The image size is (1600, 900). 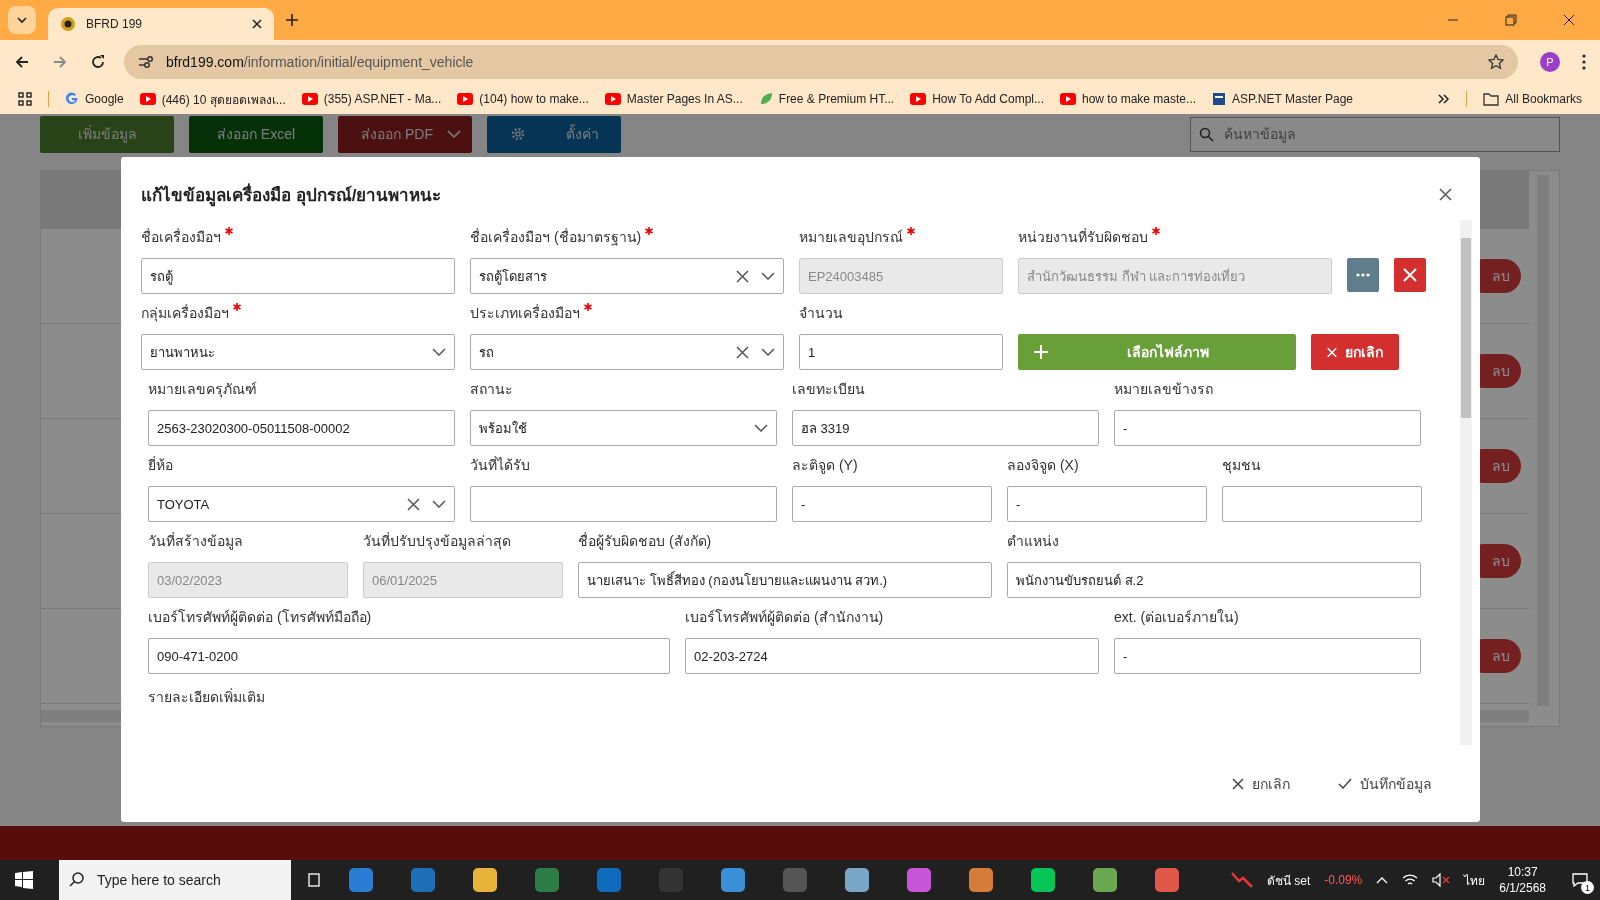 I want to click on input-field: รถตู้, so click(x=298, y=276).